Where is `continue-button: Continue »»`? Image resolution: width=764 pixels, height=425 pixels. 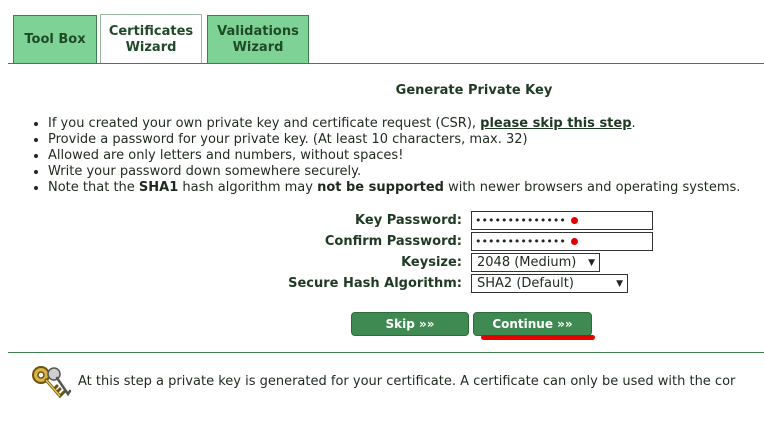
continue-button: Continue »» is located at coordinates (532, 324).